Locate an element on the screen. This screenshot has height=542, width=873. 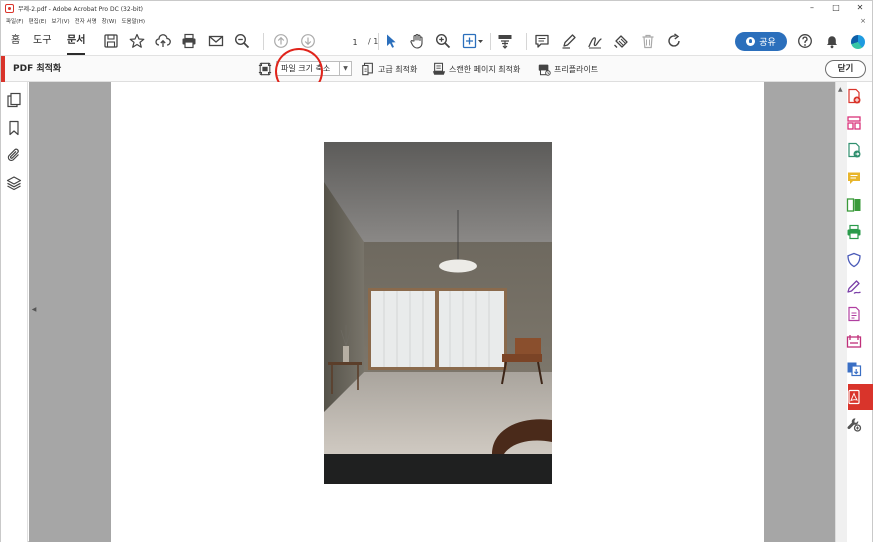
stamp-icon is located at coordinates (621, 41).